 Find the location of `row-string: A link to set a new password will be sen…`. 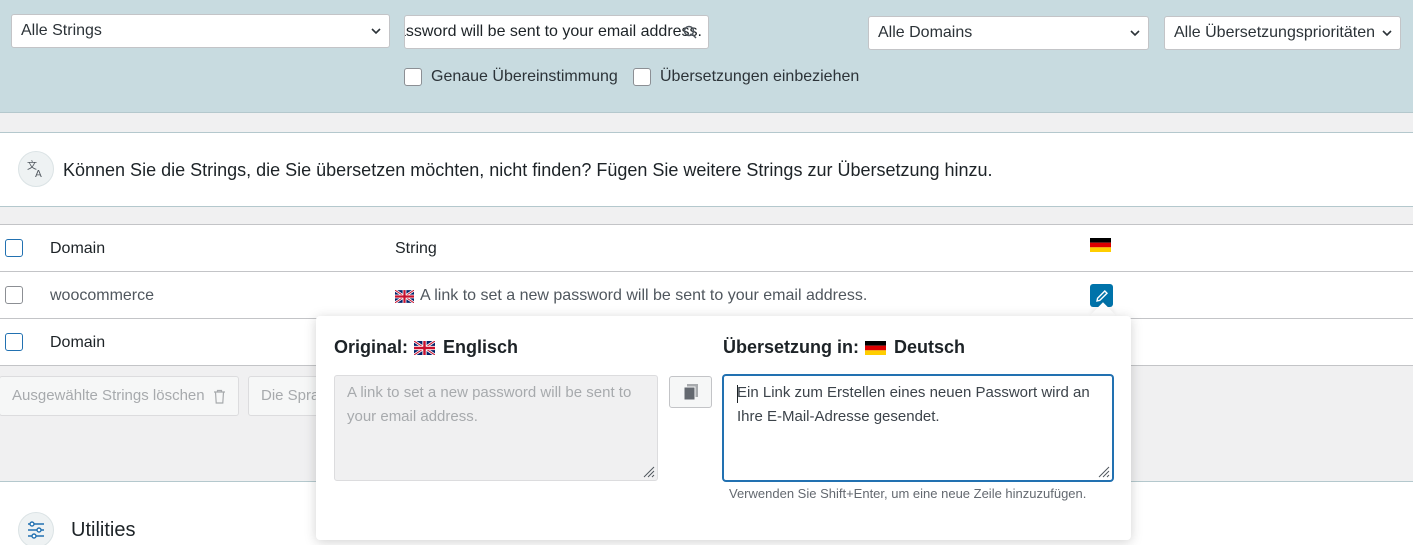

row-string: A link to set a new password will be sen… is located at coordinates (631, 296).